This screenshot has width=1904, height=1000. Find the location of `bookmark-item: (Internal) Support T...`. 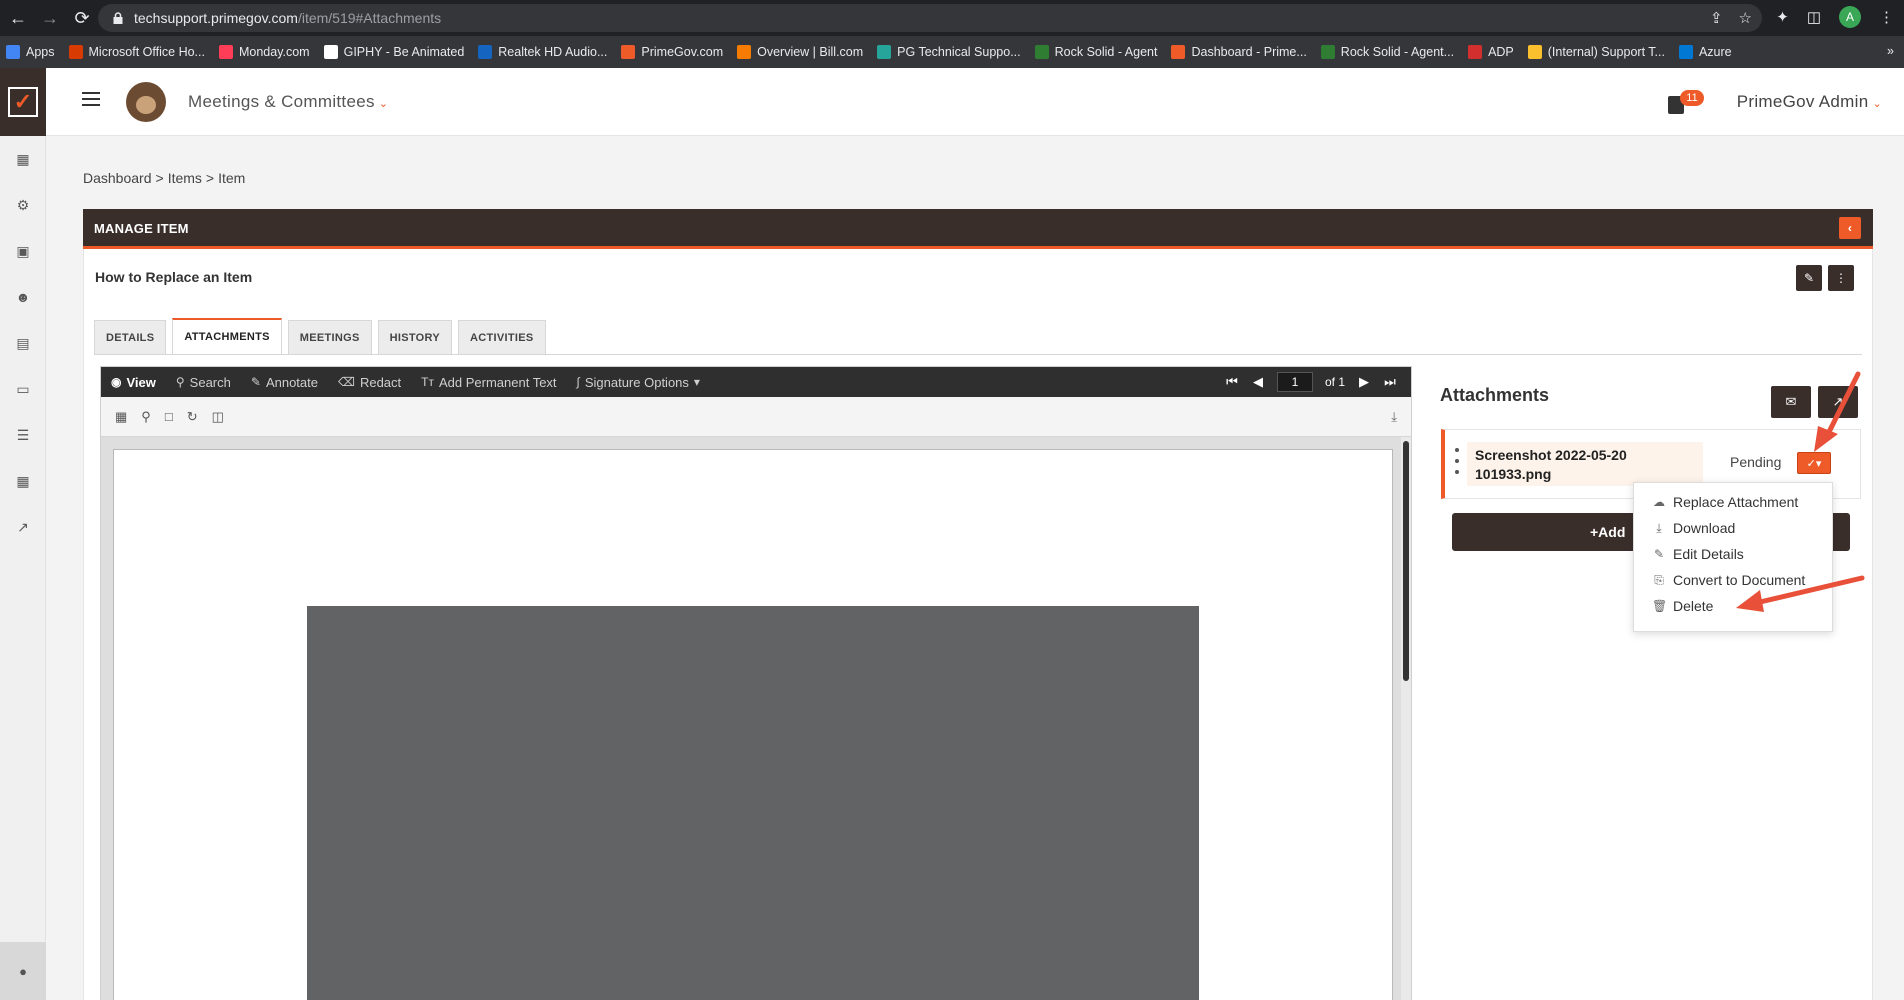

bookmark-item: (Internal) Support T... is located at coordinates (1596, 52).